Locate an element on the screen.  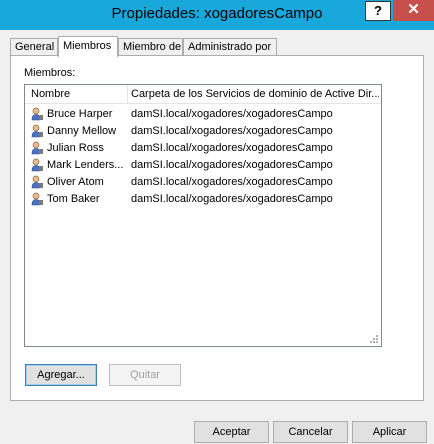
member-name: Julian Ross is located at coordinates (75, 148).